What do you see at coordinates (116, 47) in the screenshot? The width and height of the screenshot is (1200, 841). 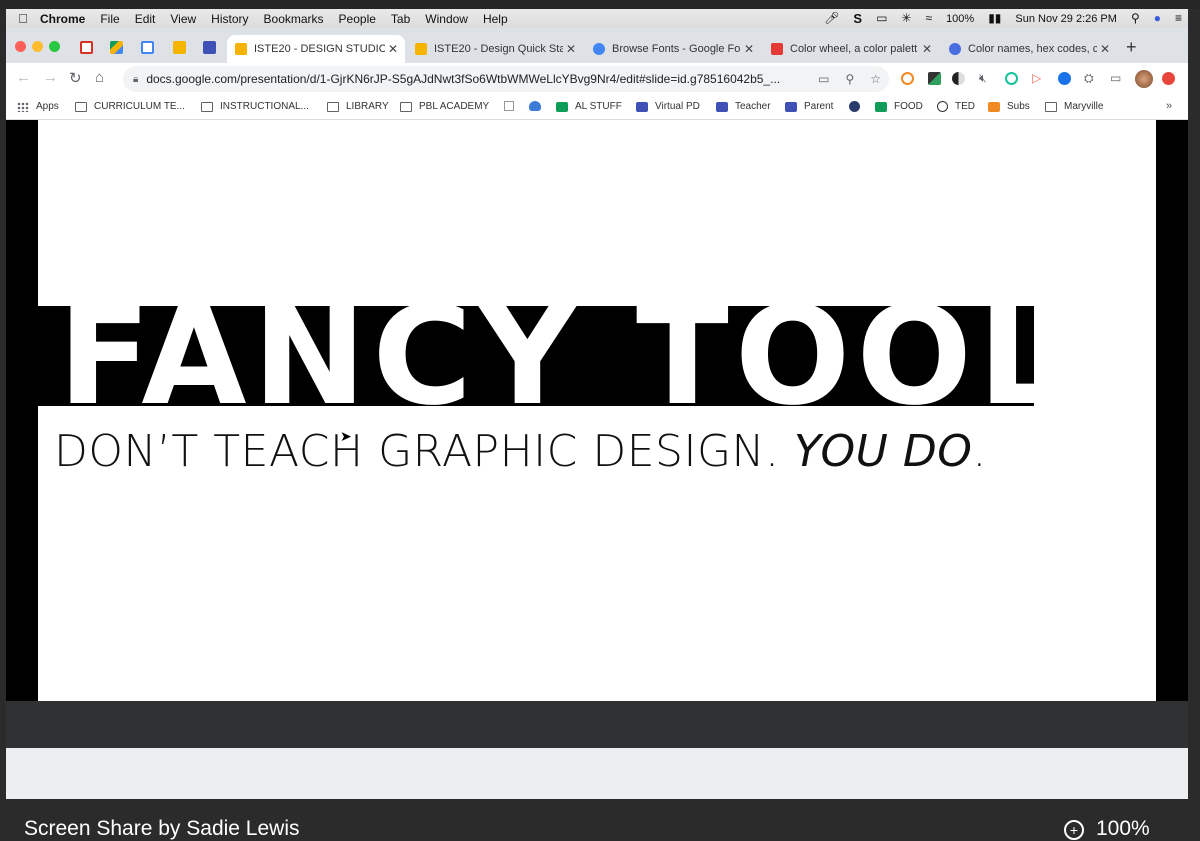 I see `pinned-tab-drive` at bounding box center [116, 47].